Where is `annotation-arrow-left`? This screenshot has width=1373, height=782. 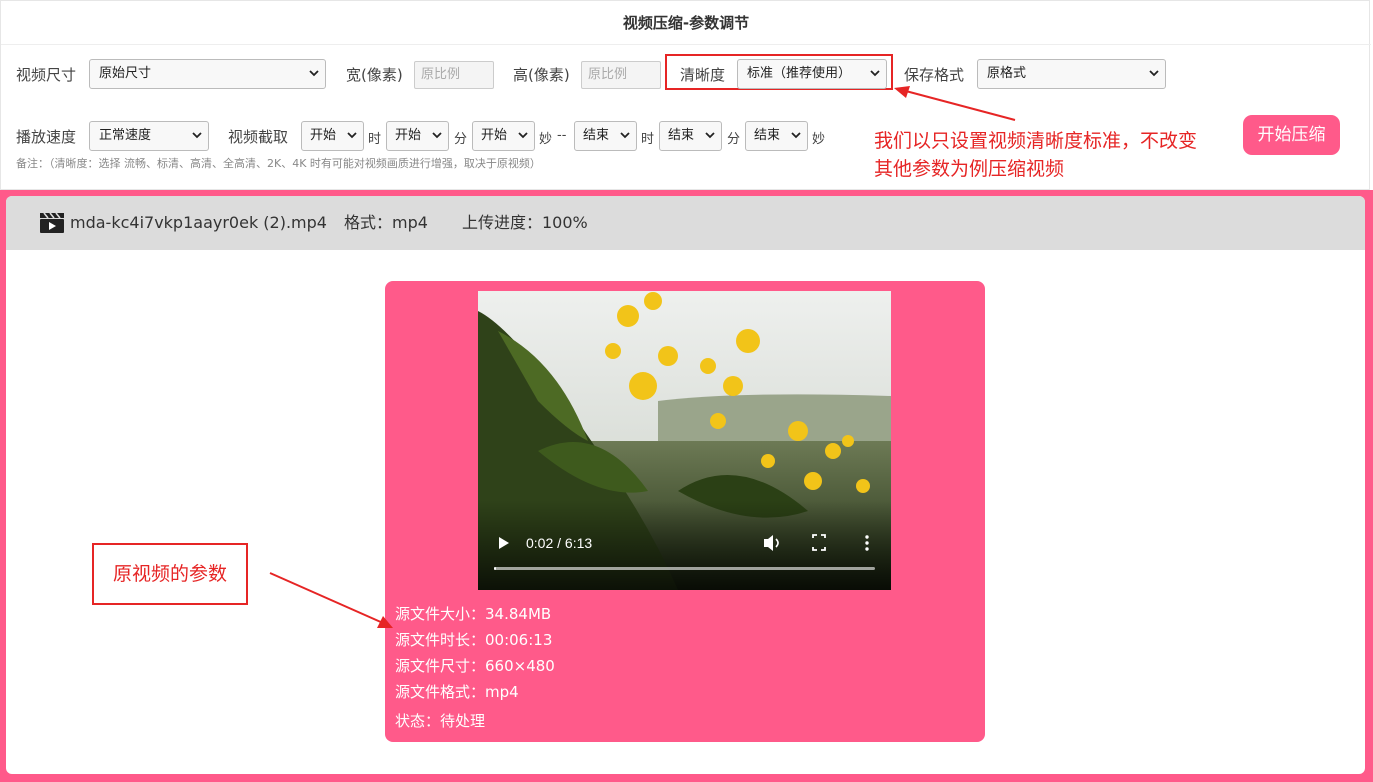
annotation-arrow-left is located at coordinates (331, 600).